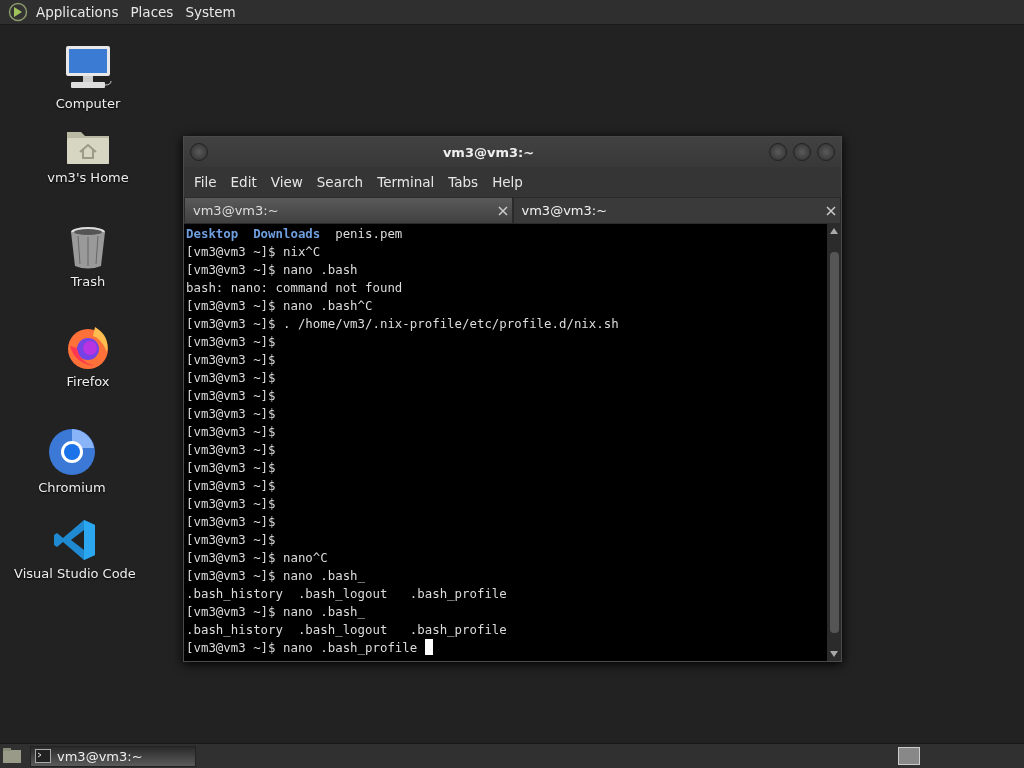 The image size is (1024, 768). What do you see at coordinates (834, 442) in the screenshot?
I see `scrollbar` at bounding box center [834, 442].